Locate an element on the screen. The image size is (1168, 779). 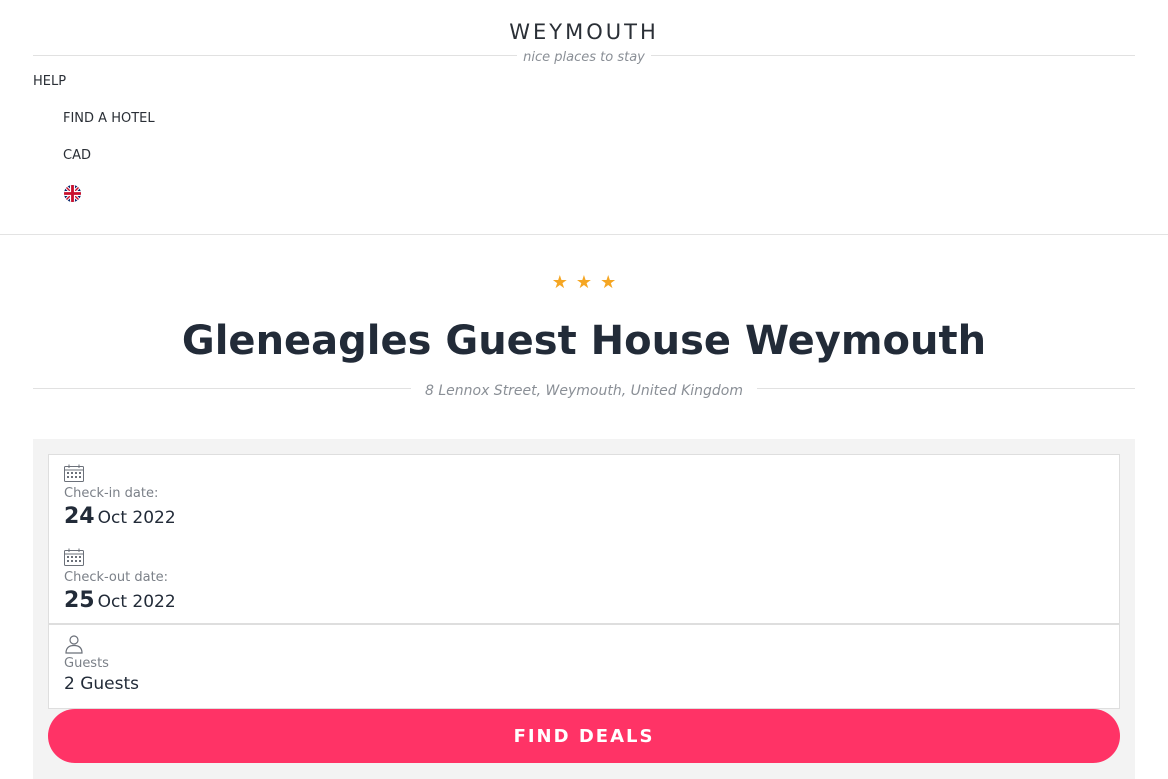
checkout-label: Check-out date: is located at coordinates (116, 577).